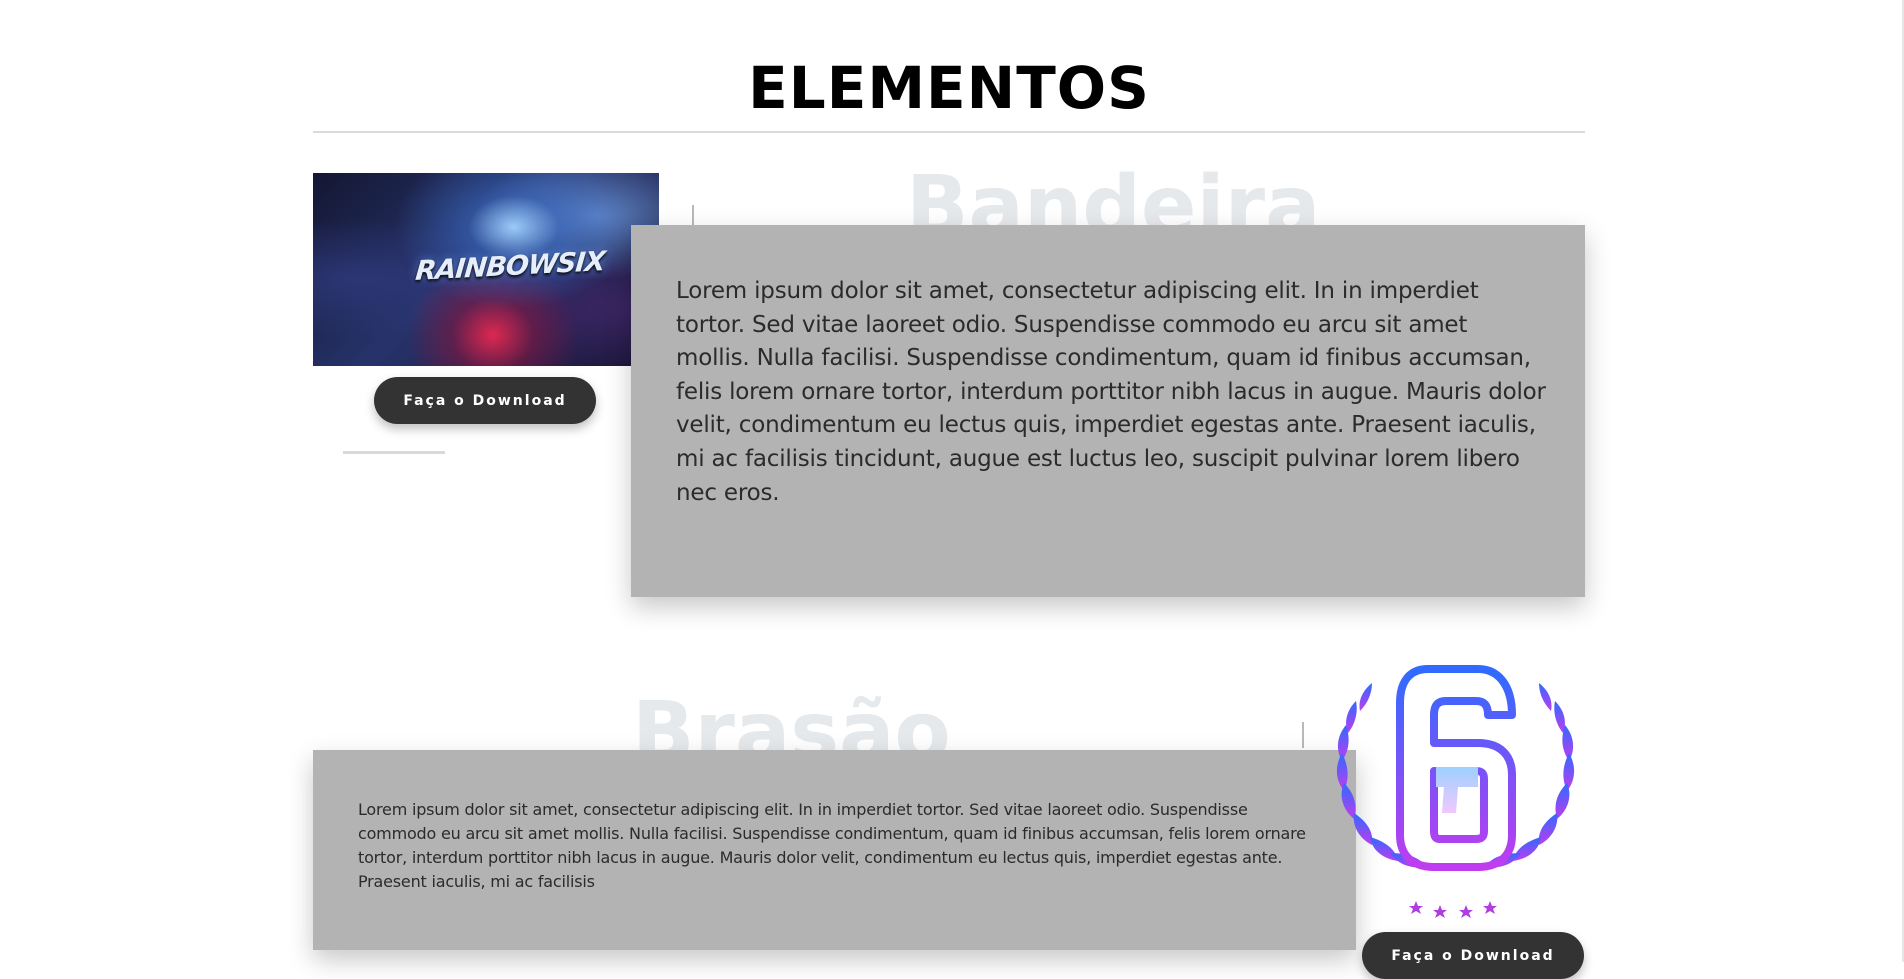 This screenshot has width=1904, height=979. What do you see at coordinates (1473, 955) in the screenshot?
I see `brasao-download-button: Faça o Download` at bounding box center [1473, 955].